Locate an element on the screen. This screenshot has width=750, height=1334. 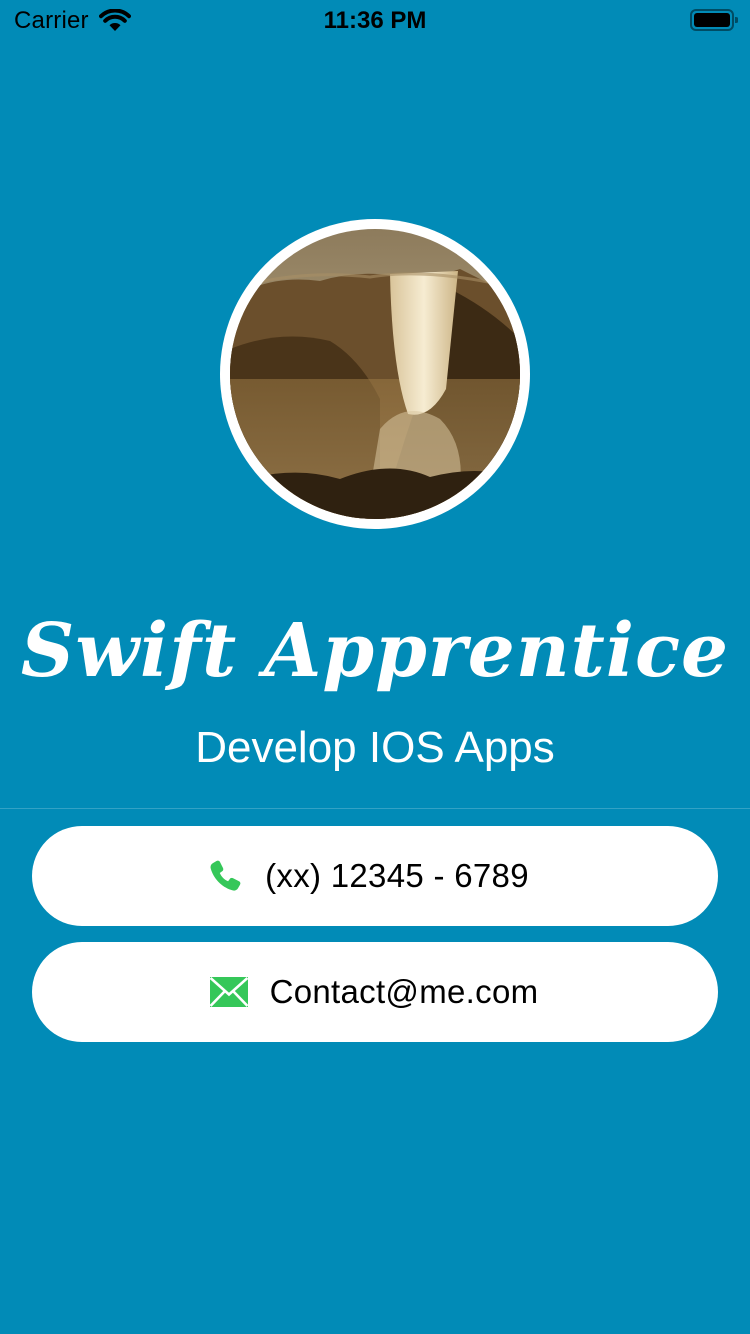
clock: 11:36 PM is located at coordinates (375, 20).